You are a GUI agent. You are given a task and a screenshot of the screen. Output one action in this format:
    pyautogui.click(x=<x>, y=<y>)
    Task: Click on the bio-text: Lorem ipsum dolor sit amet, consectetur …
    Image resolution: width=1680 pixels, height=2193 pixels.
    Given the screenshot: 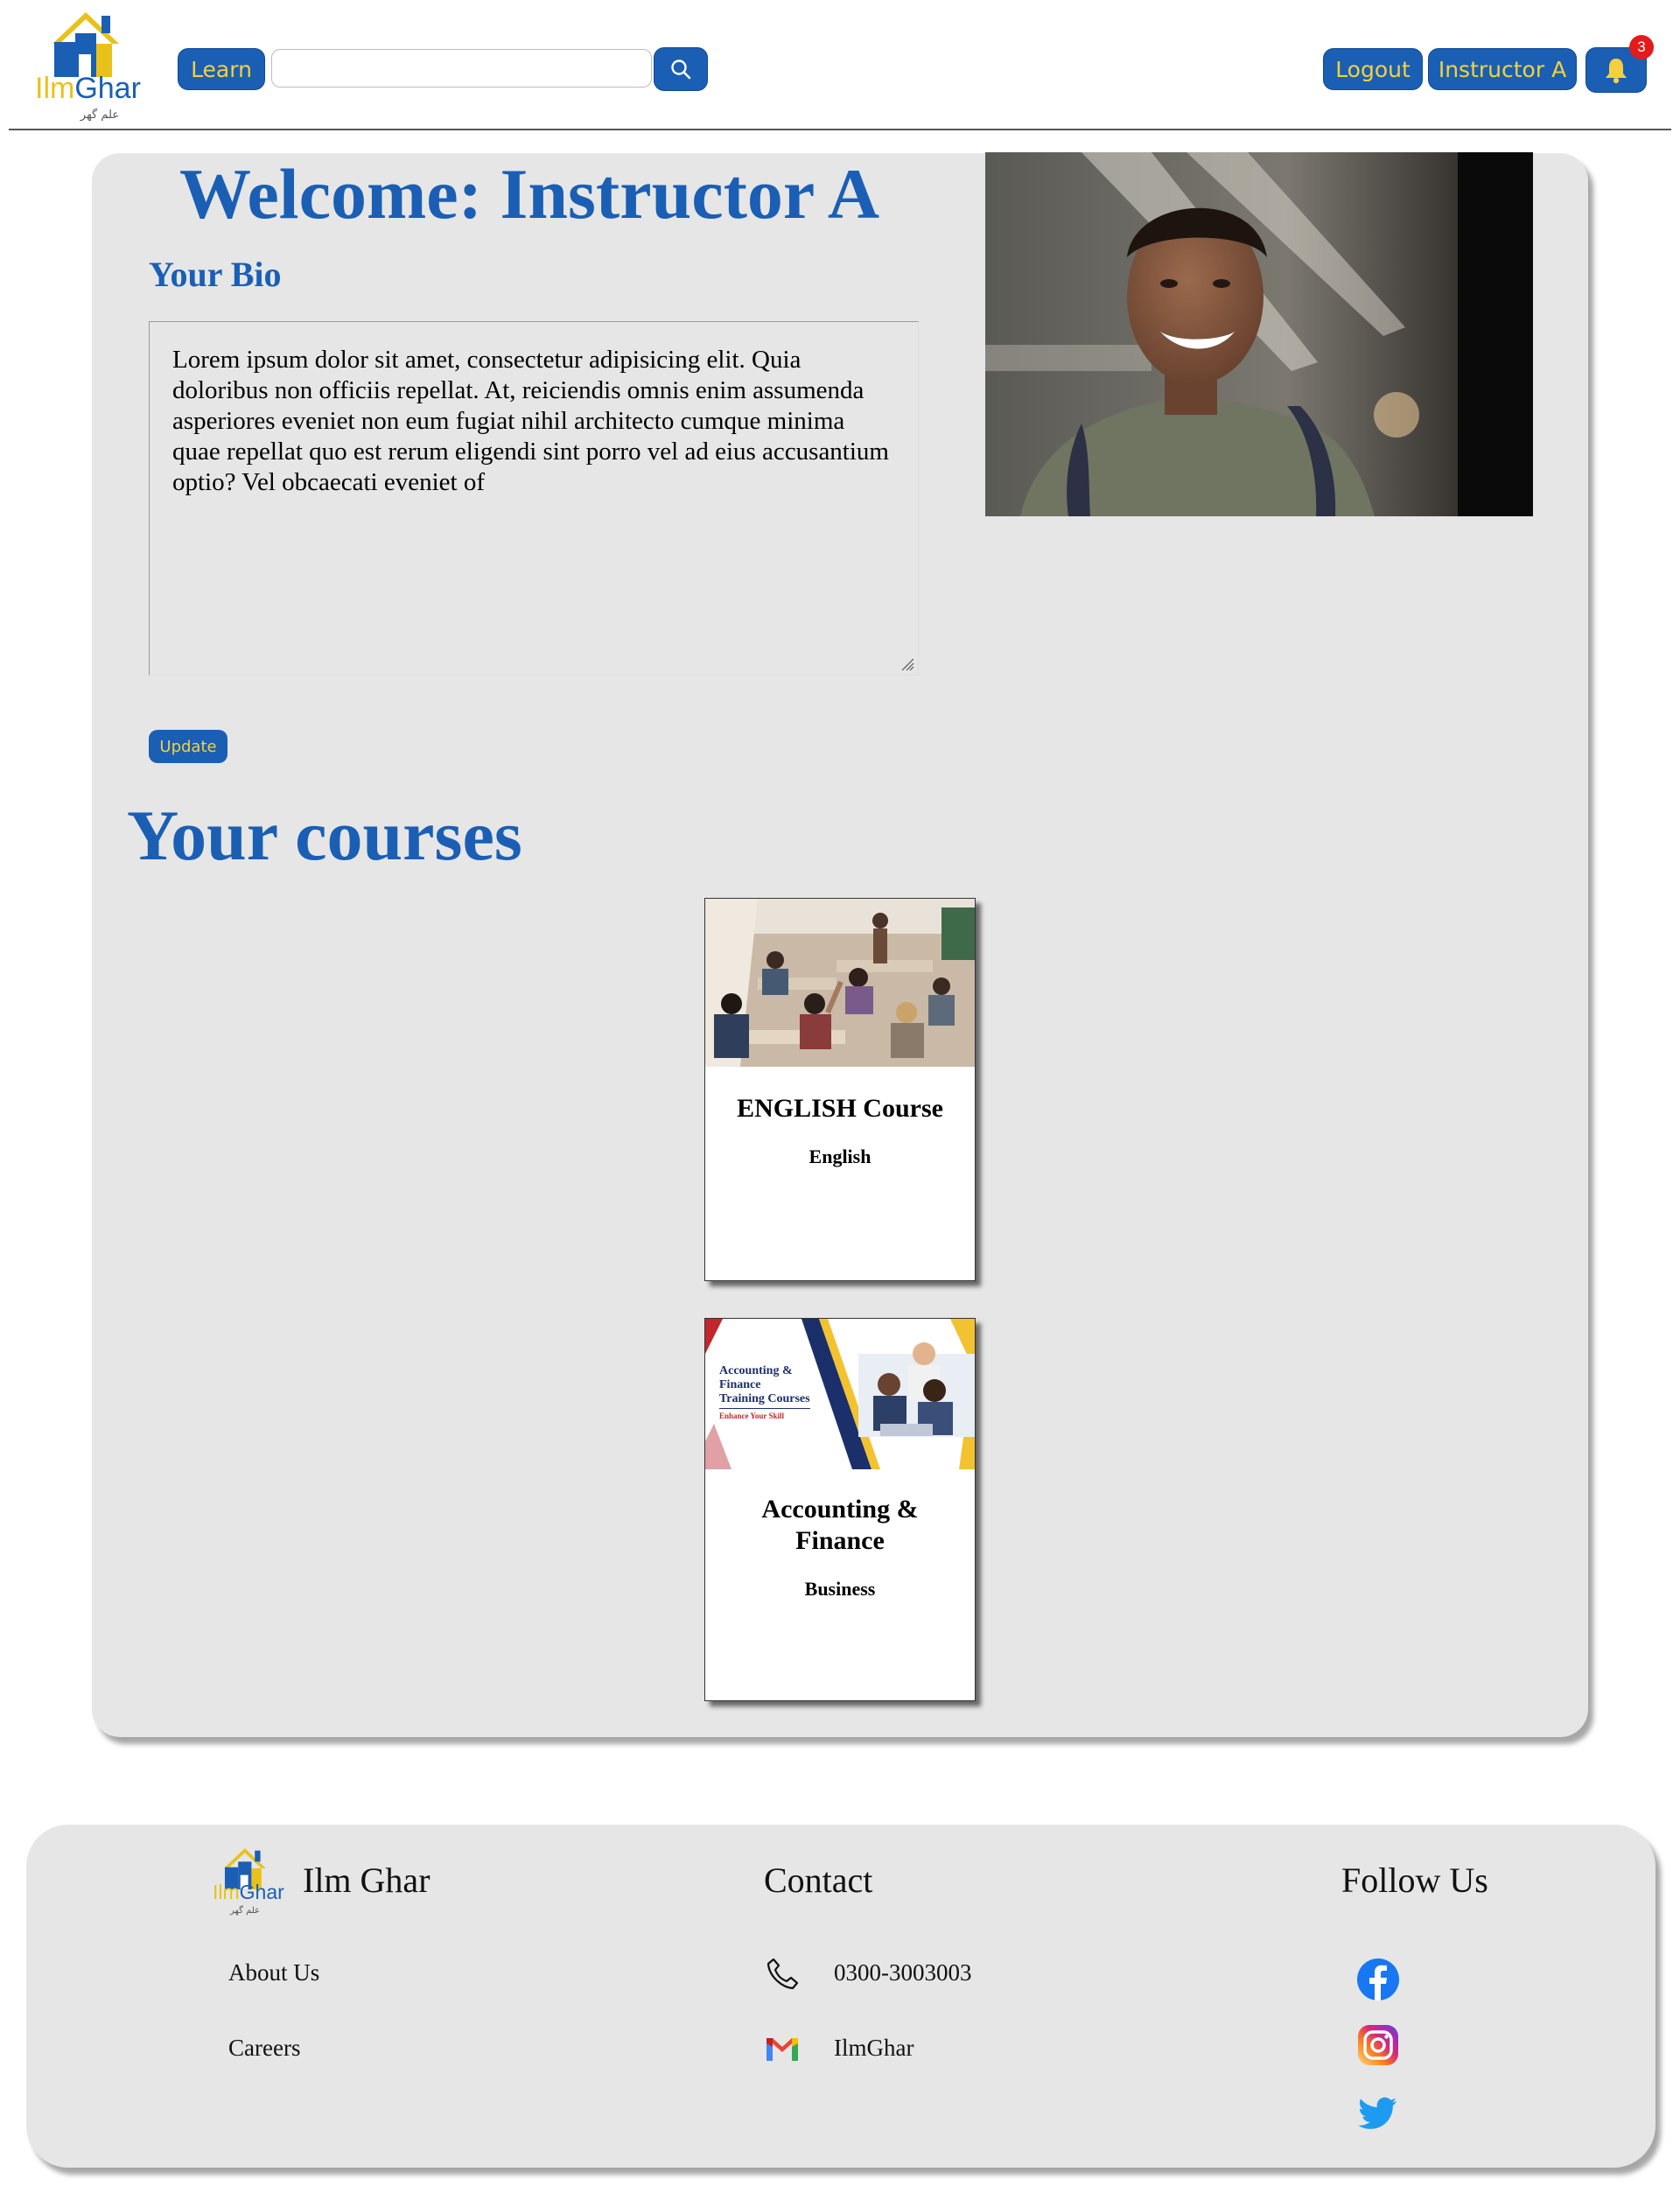 What is the action you would take?
    pyautogui.click(x=530, y=421)
    